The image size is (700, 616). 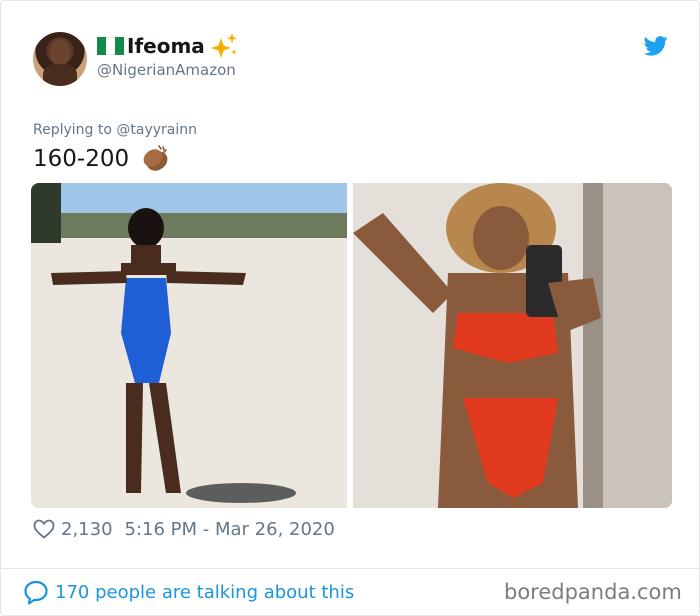 What do you see at coordinates (81, 159) in the screenshot?
I see `tweet-text: 160-200` at bounding box center [81, 159].